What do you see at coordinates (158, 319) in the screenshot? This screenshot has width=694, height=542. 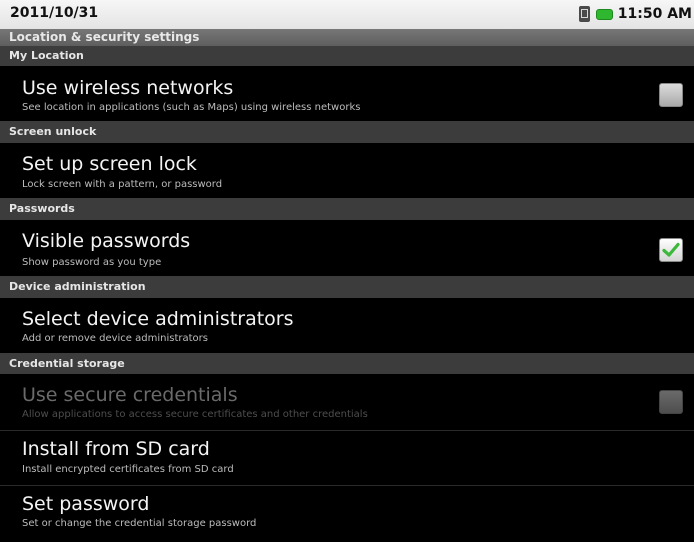 I see `pref-title: Select device administrators` at bounding box center [158, 319].